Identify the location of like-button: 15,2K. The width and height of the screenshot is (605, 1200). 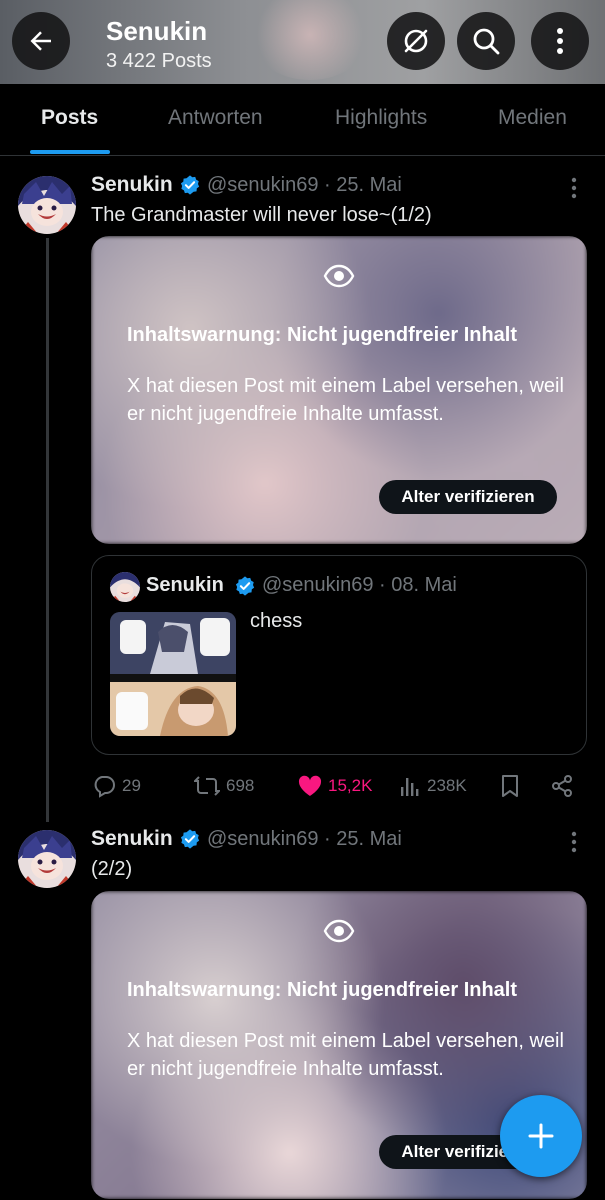
(335, 786).